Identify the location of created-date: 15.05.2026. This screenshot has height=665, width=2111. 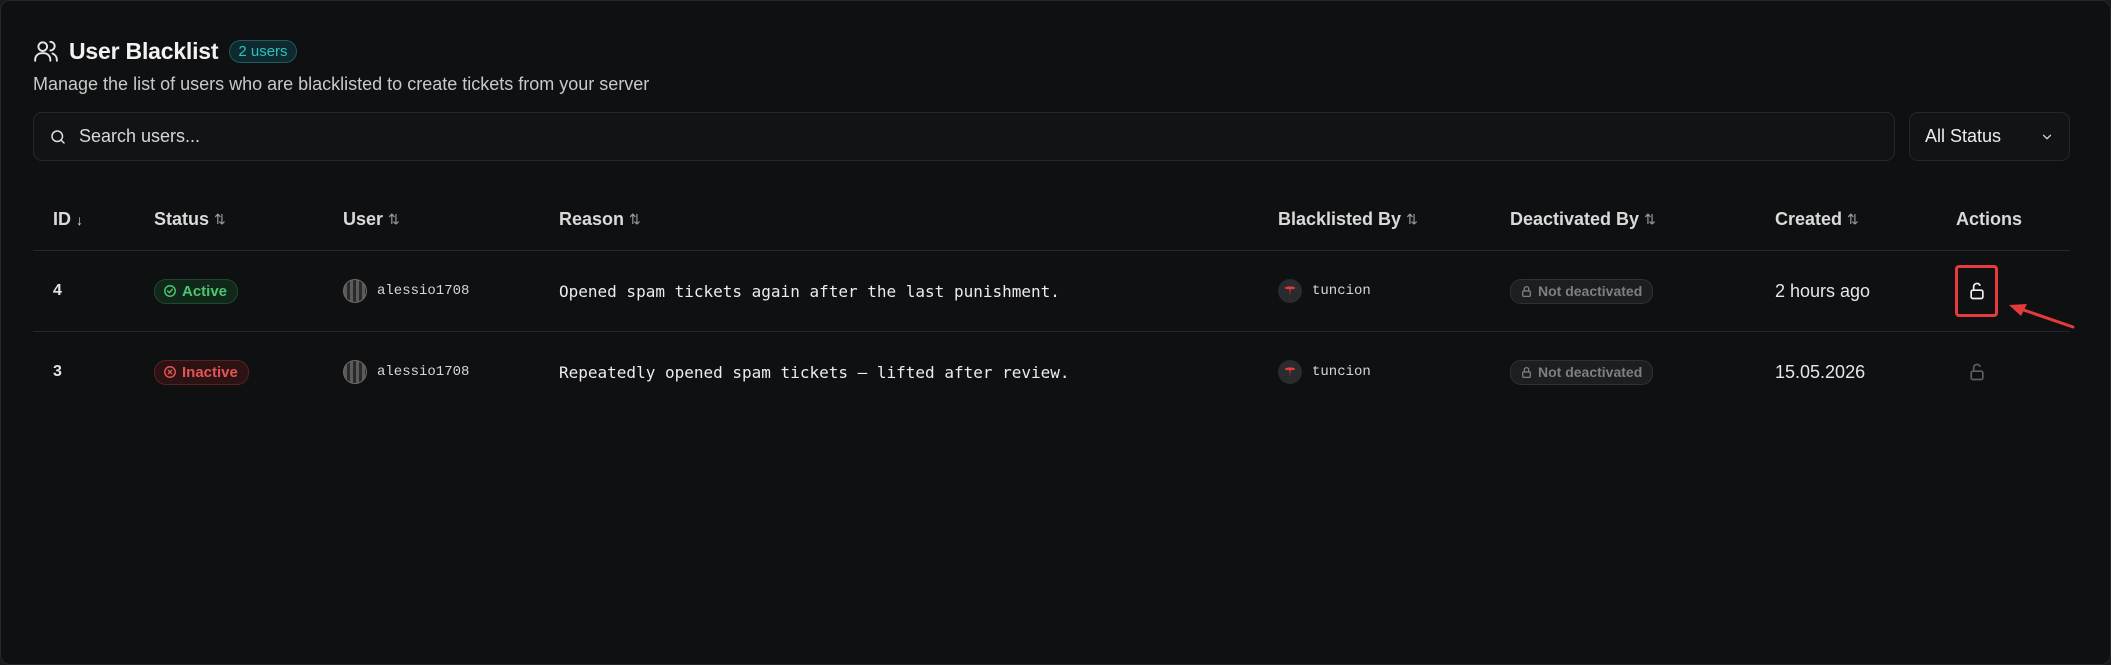
(1820, 371).